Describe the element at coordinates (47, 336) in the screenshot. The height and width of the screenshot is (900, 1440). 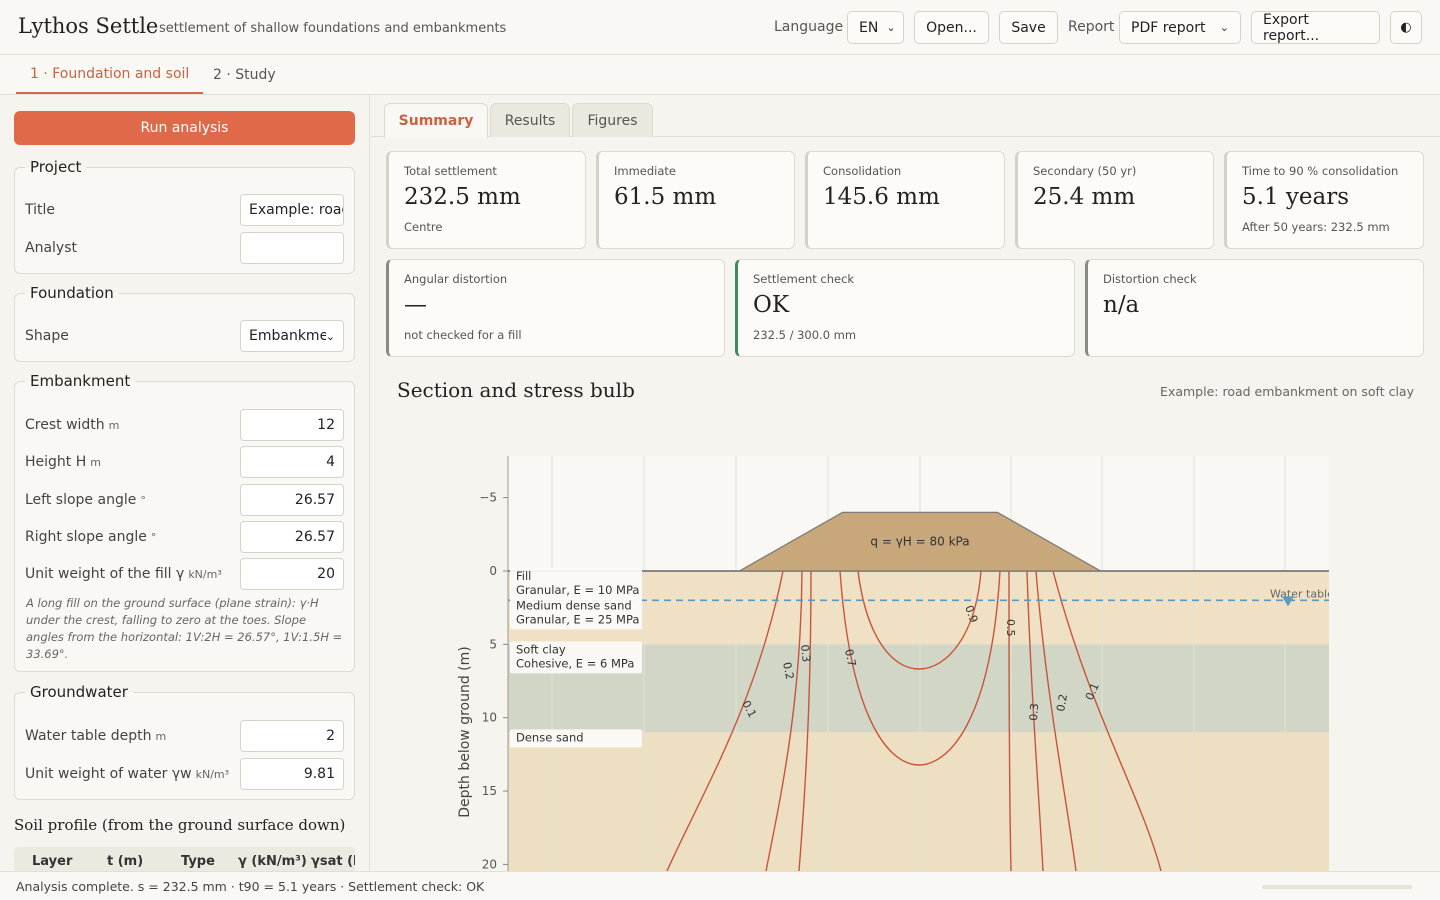
I see `shape-label: Shape` at that location.